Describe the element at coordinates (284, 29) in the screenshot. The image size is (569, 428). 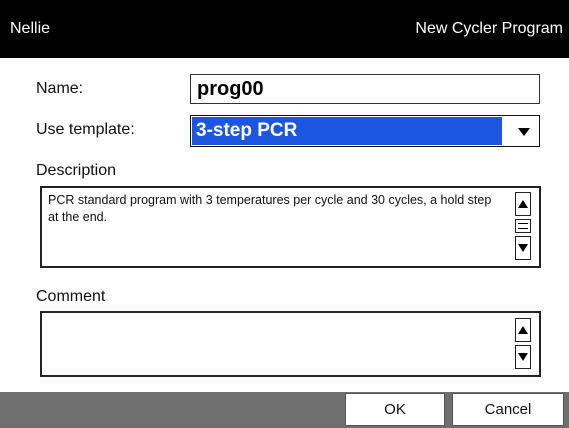
I see `title-bar: Nellie New Cycler Program` at that location.